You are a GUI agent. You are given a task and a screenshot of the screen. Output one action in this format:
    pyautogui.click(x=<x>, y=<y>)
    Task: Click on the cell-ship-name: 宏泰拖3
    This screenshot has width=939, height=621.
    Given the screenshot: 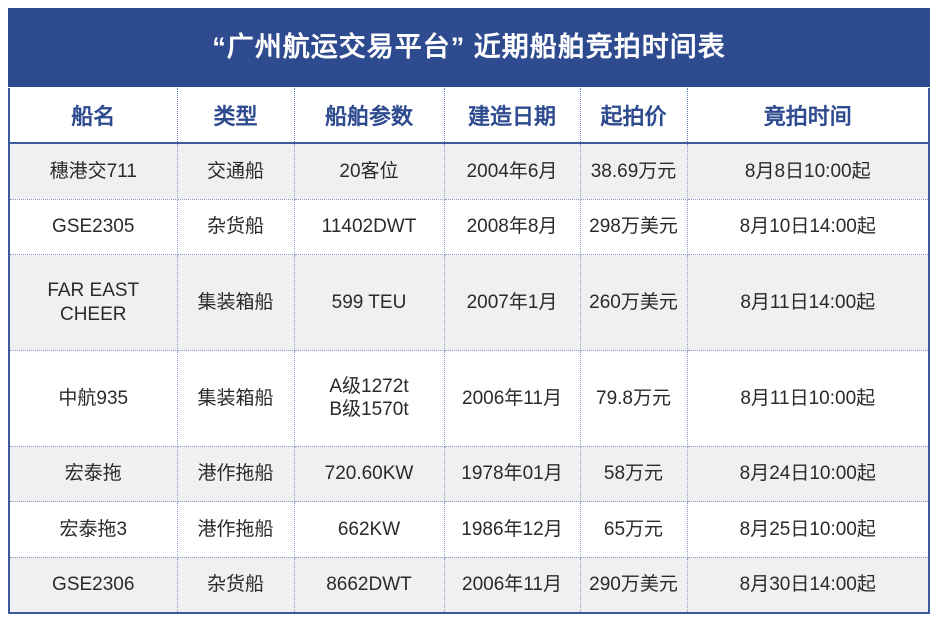 What is the action you would take?
    pyautogui.click(x=94, y=529)
    